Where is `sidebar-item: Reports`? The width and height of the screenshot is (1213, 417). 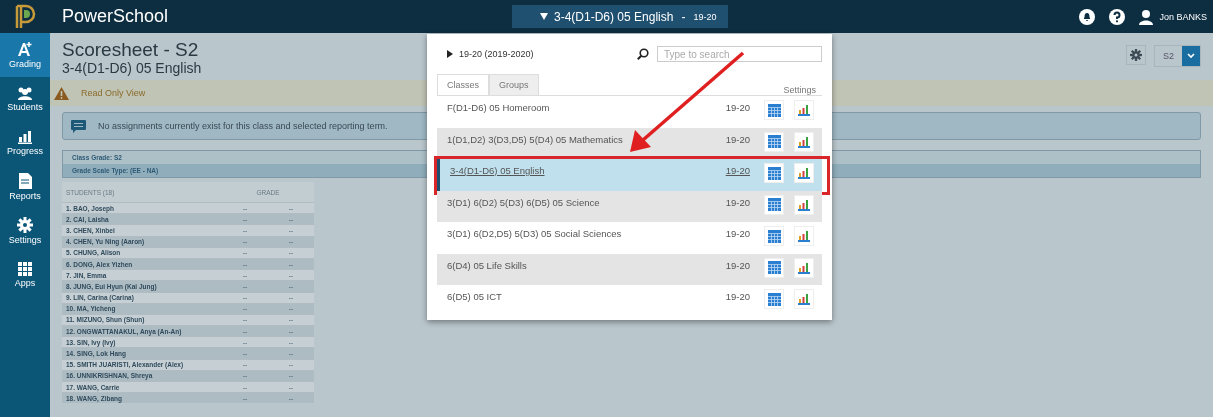
sidebar-item: Reports is located at coordinates (25, 187).